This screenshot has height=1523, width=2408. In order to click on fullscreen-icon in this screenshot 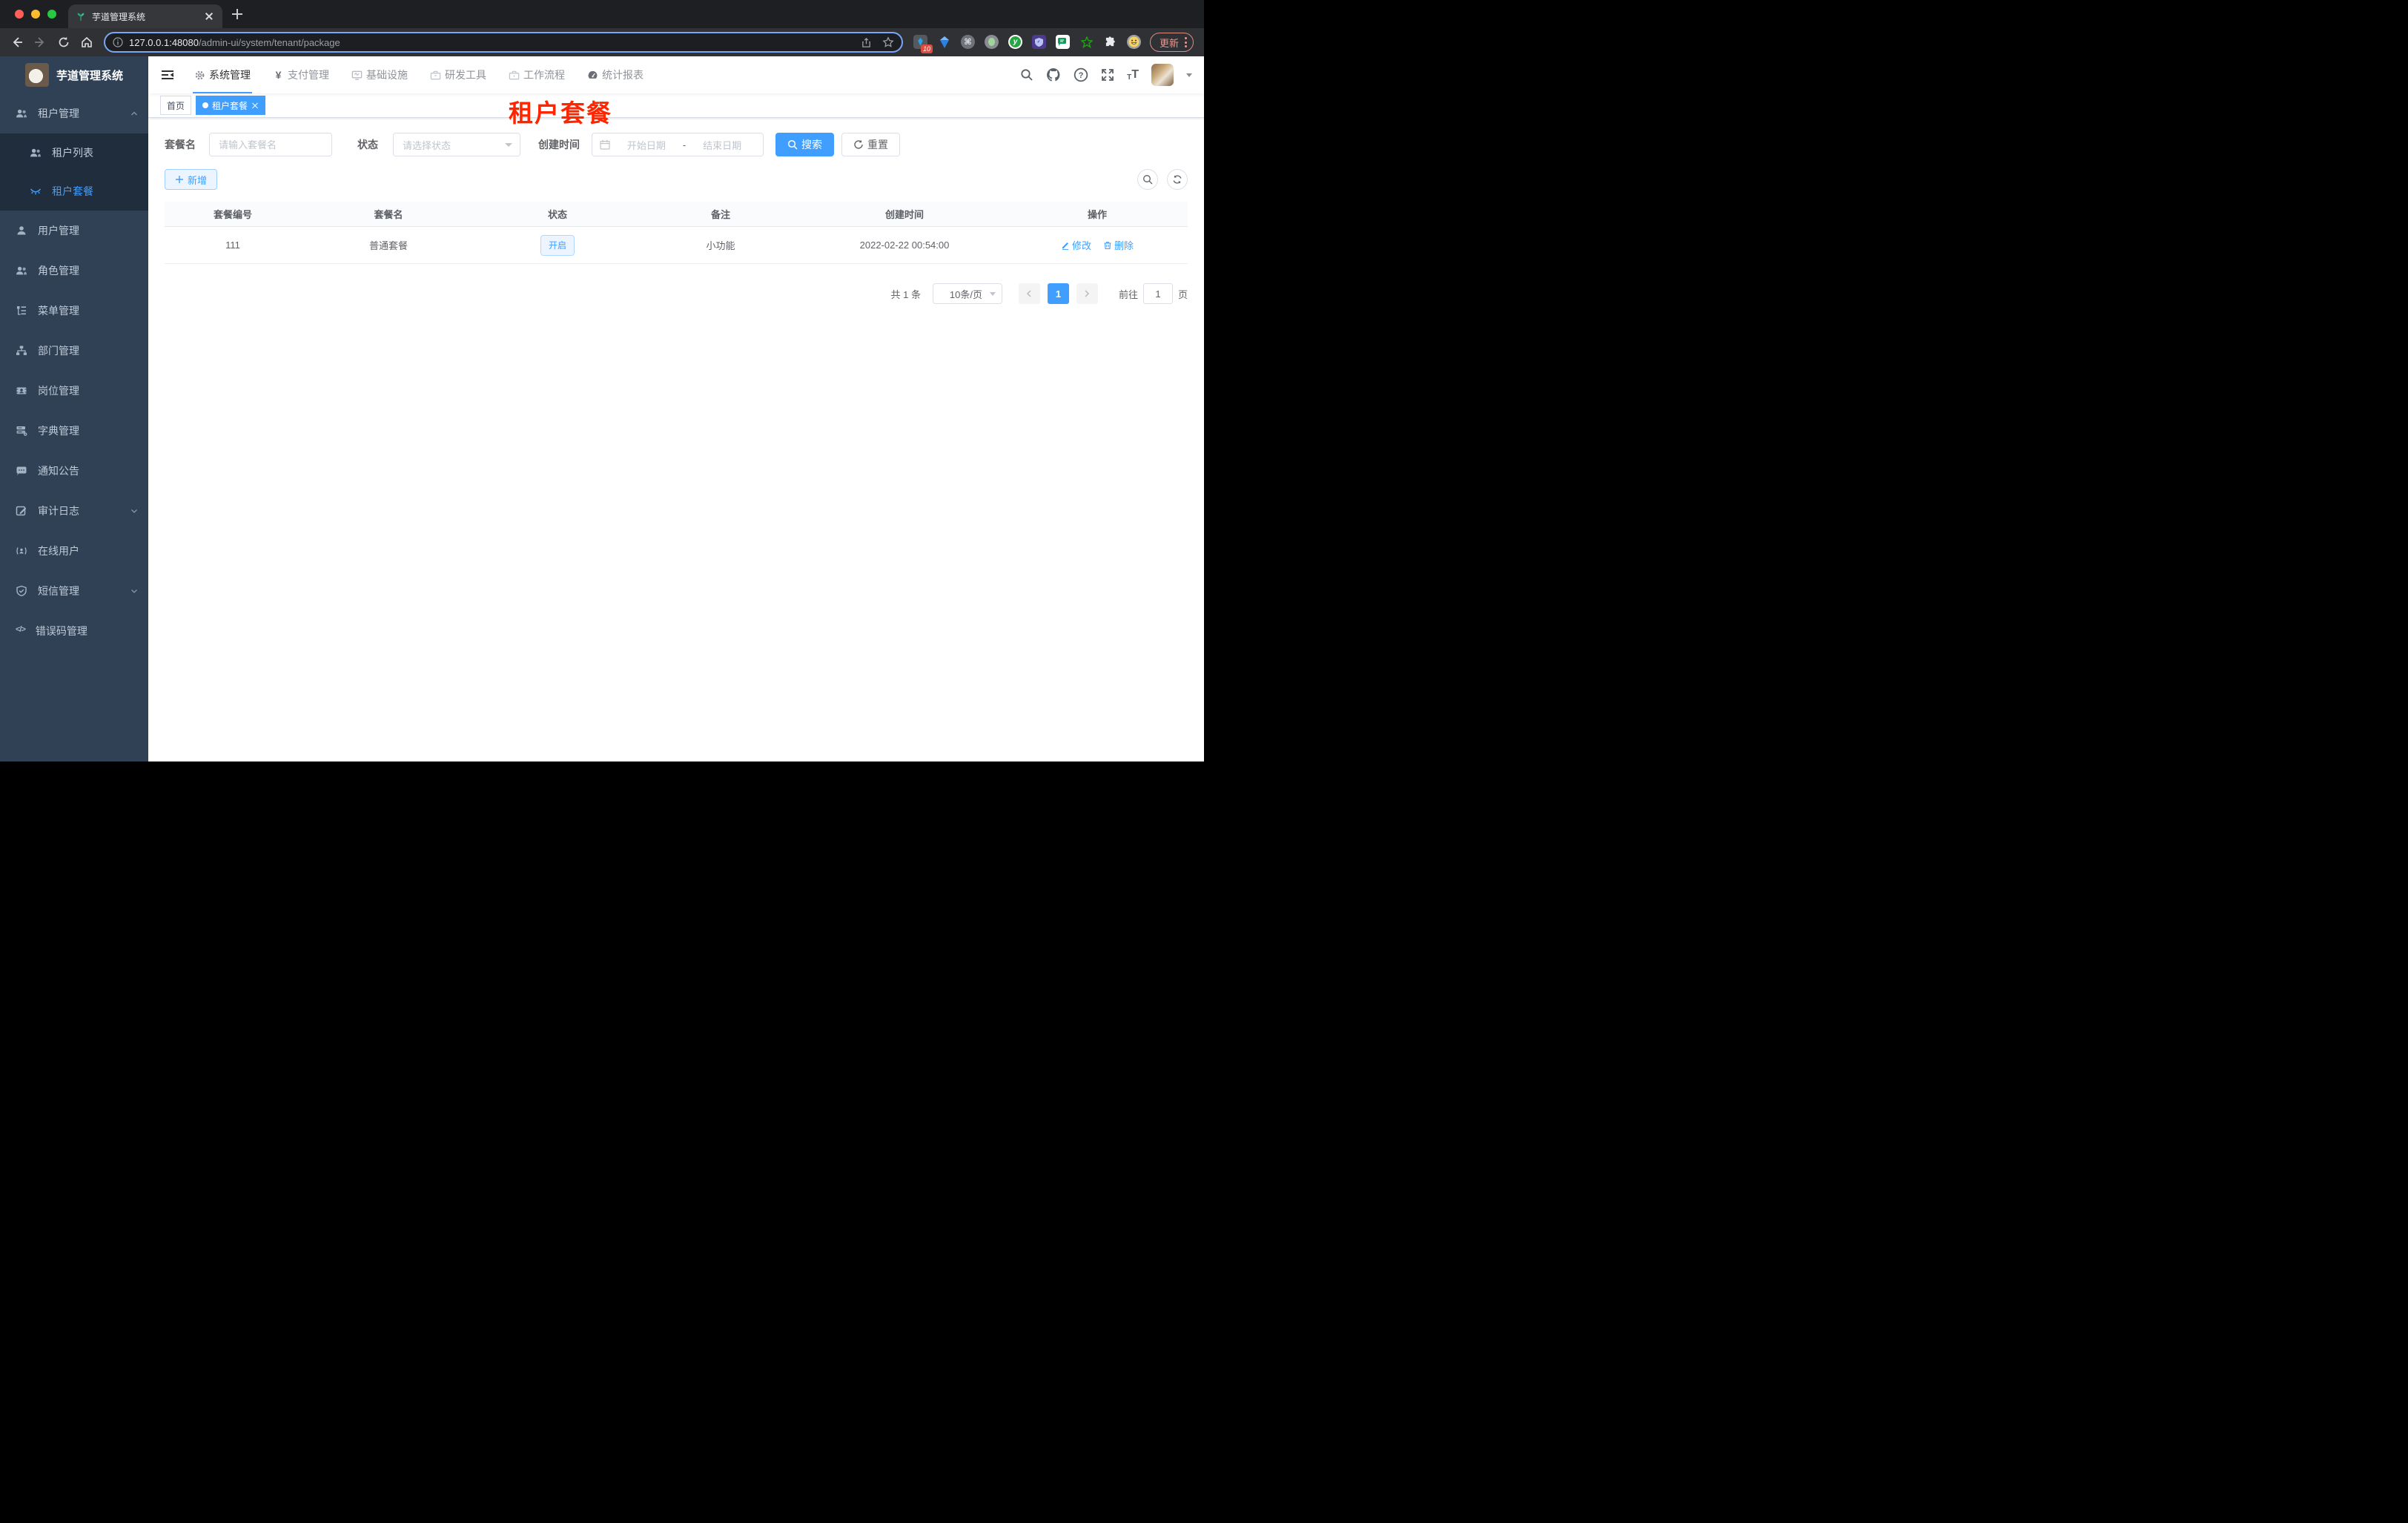, I will do `click(1107, 75)`.